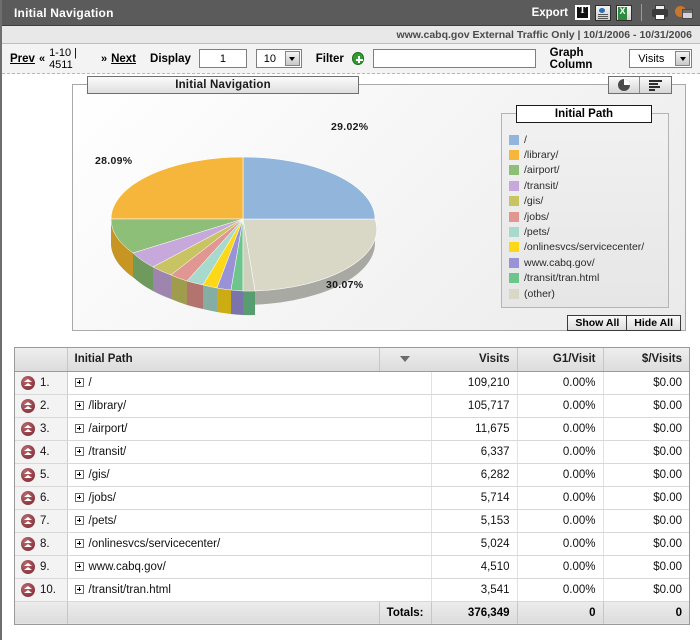 The height and width of the screenshot is (640, 700). What do you see at coordinates (170, 58) in the screenshot?
I see `display-label: Display` at bounding box center [170, 58].